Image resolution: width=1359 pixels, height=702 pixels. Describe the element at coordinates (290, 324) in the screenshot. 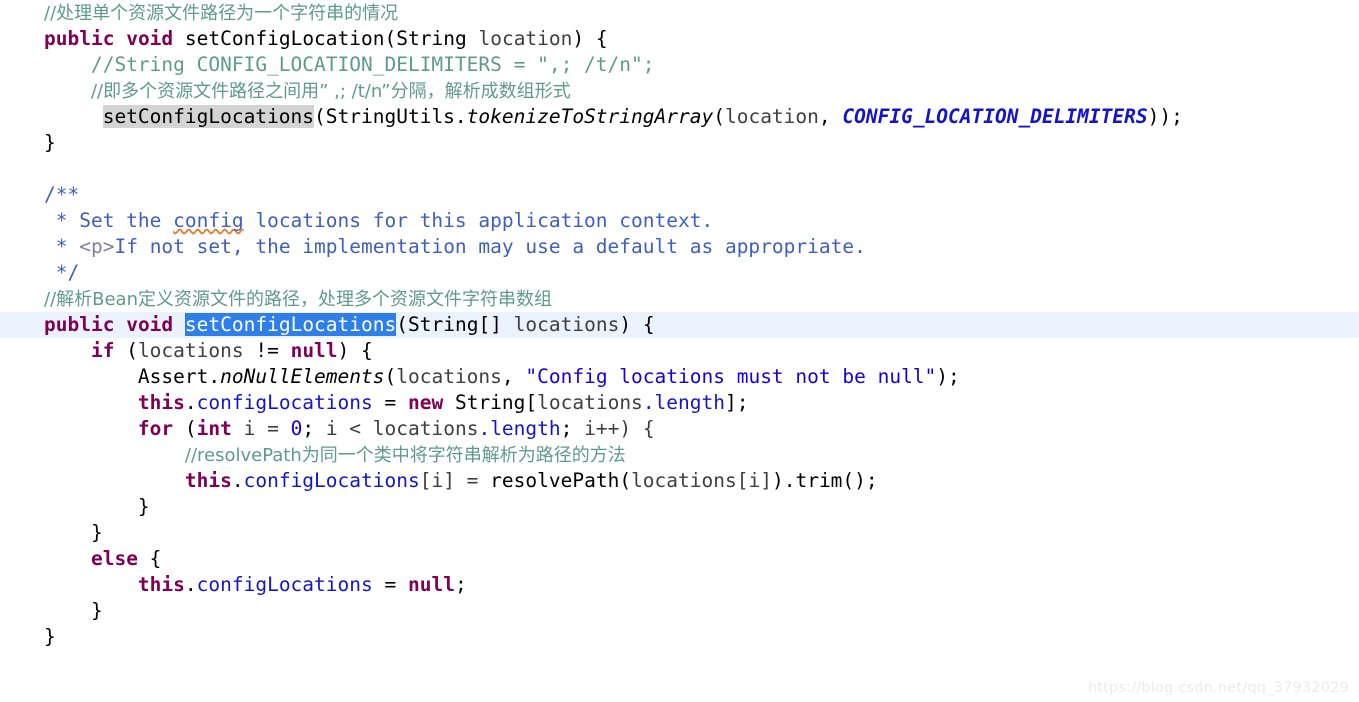

I see `selected-method-name-setconfiglocations: setConfigLocations` at that location.